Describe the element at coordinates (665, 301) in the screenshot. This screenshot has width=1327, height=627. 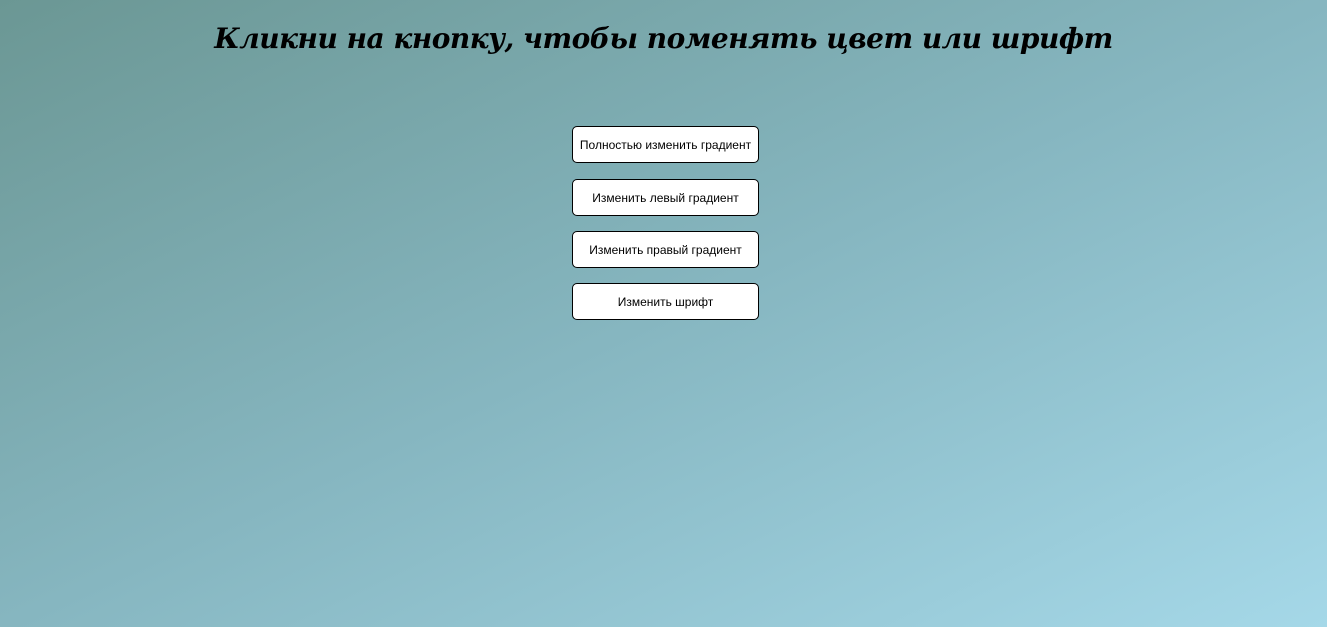
I see `change-font-button: Изменить шрифт` at that location.